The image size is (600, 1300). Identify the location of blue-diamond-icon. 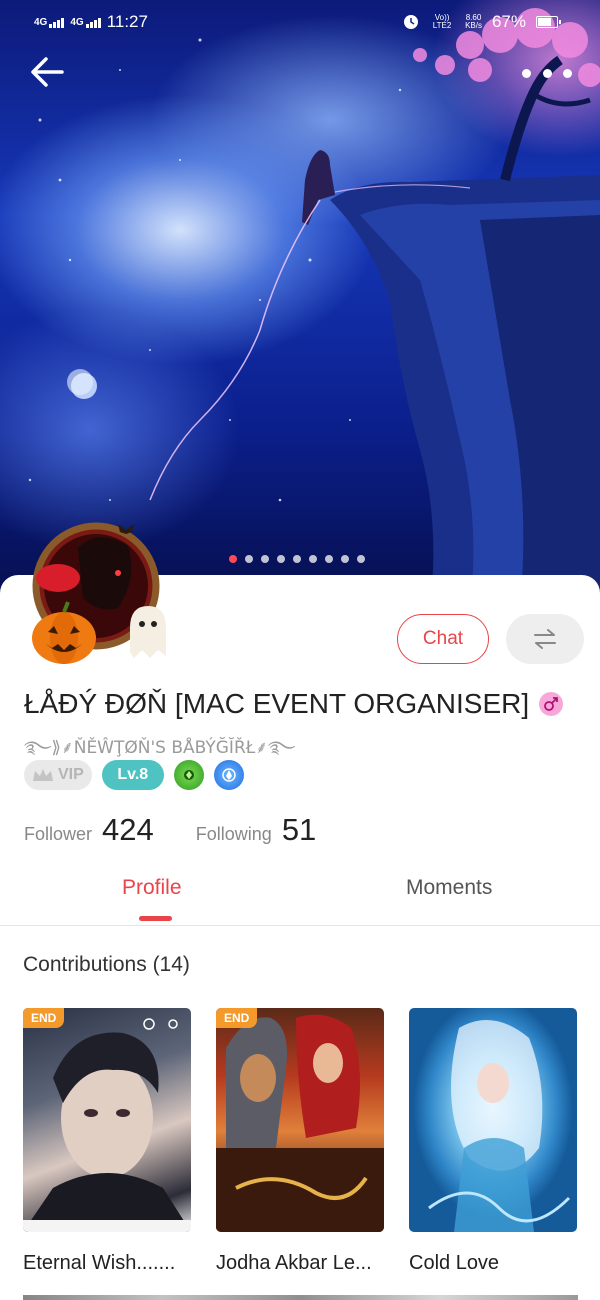
(228, 775).